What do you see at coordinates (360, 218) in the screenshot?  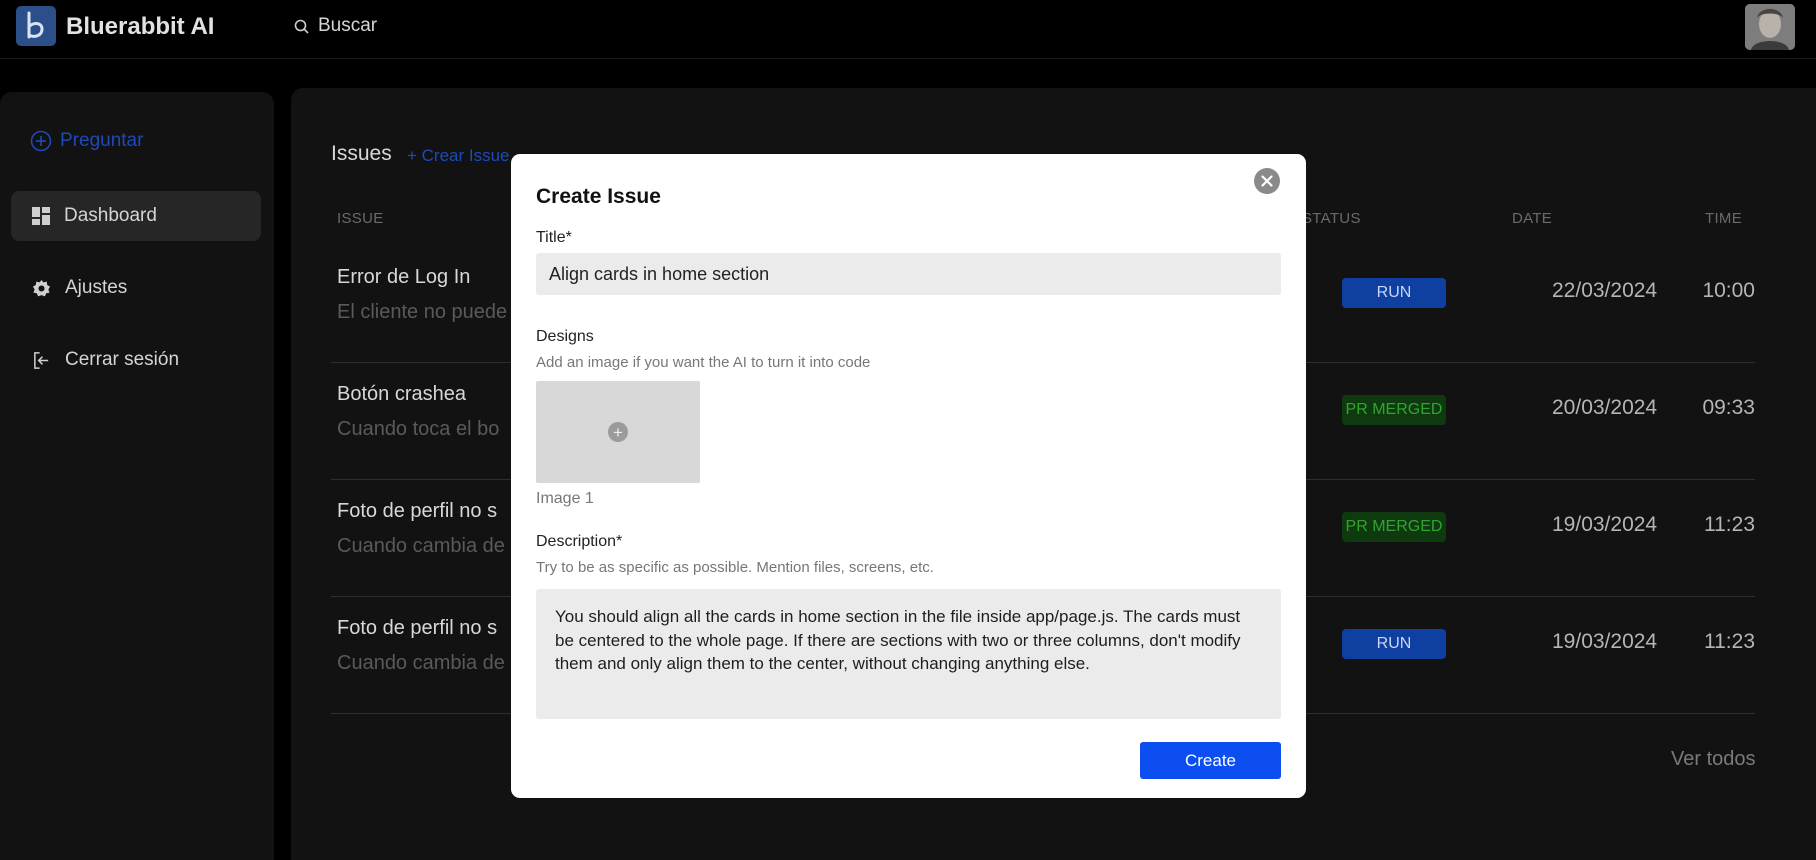 I see `column-header-issue: ISSUE` at bounding box center [360, 218].